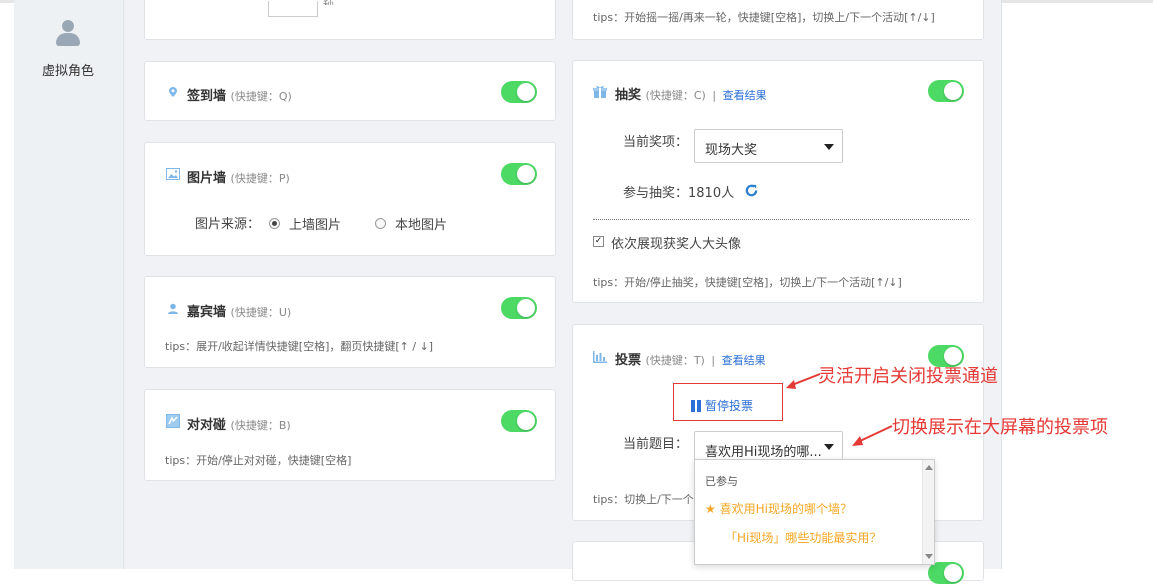 The image size is (1153, 584). What do you see at coordinates (745, 95) in the screenshot?
I see `lottery-view-results-link: 查看结果` at bounding box center [745, 95].